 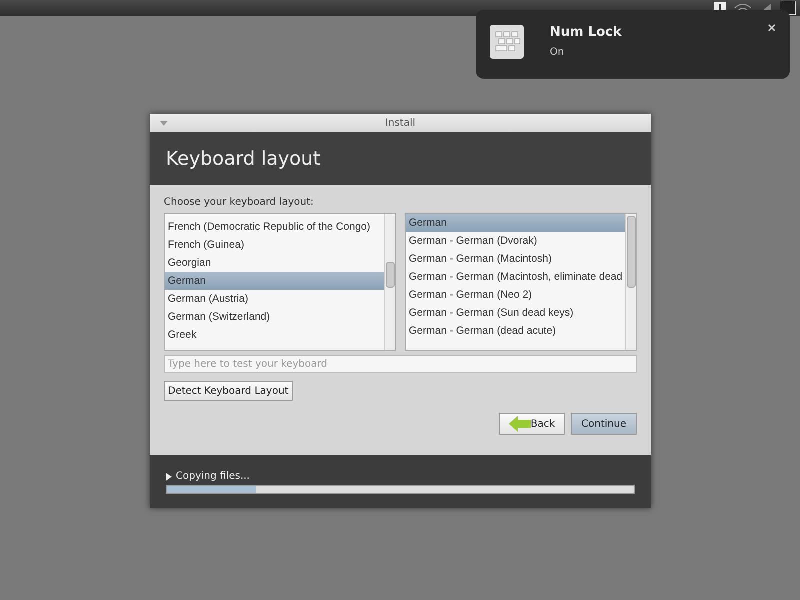 What do you see at coordinates (515, 295) in the screenshot?
I see `list-item: German - German (Neo 2)` at bounding box center [515, 295].